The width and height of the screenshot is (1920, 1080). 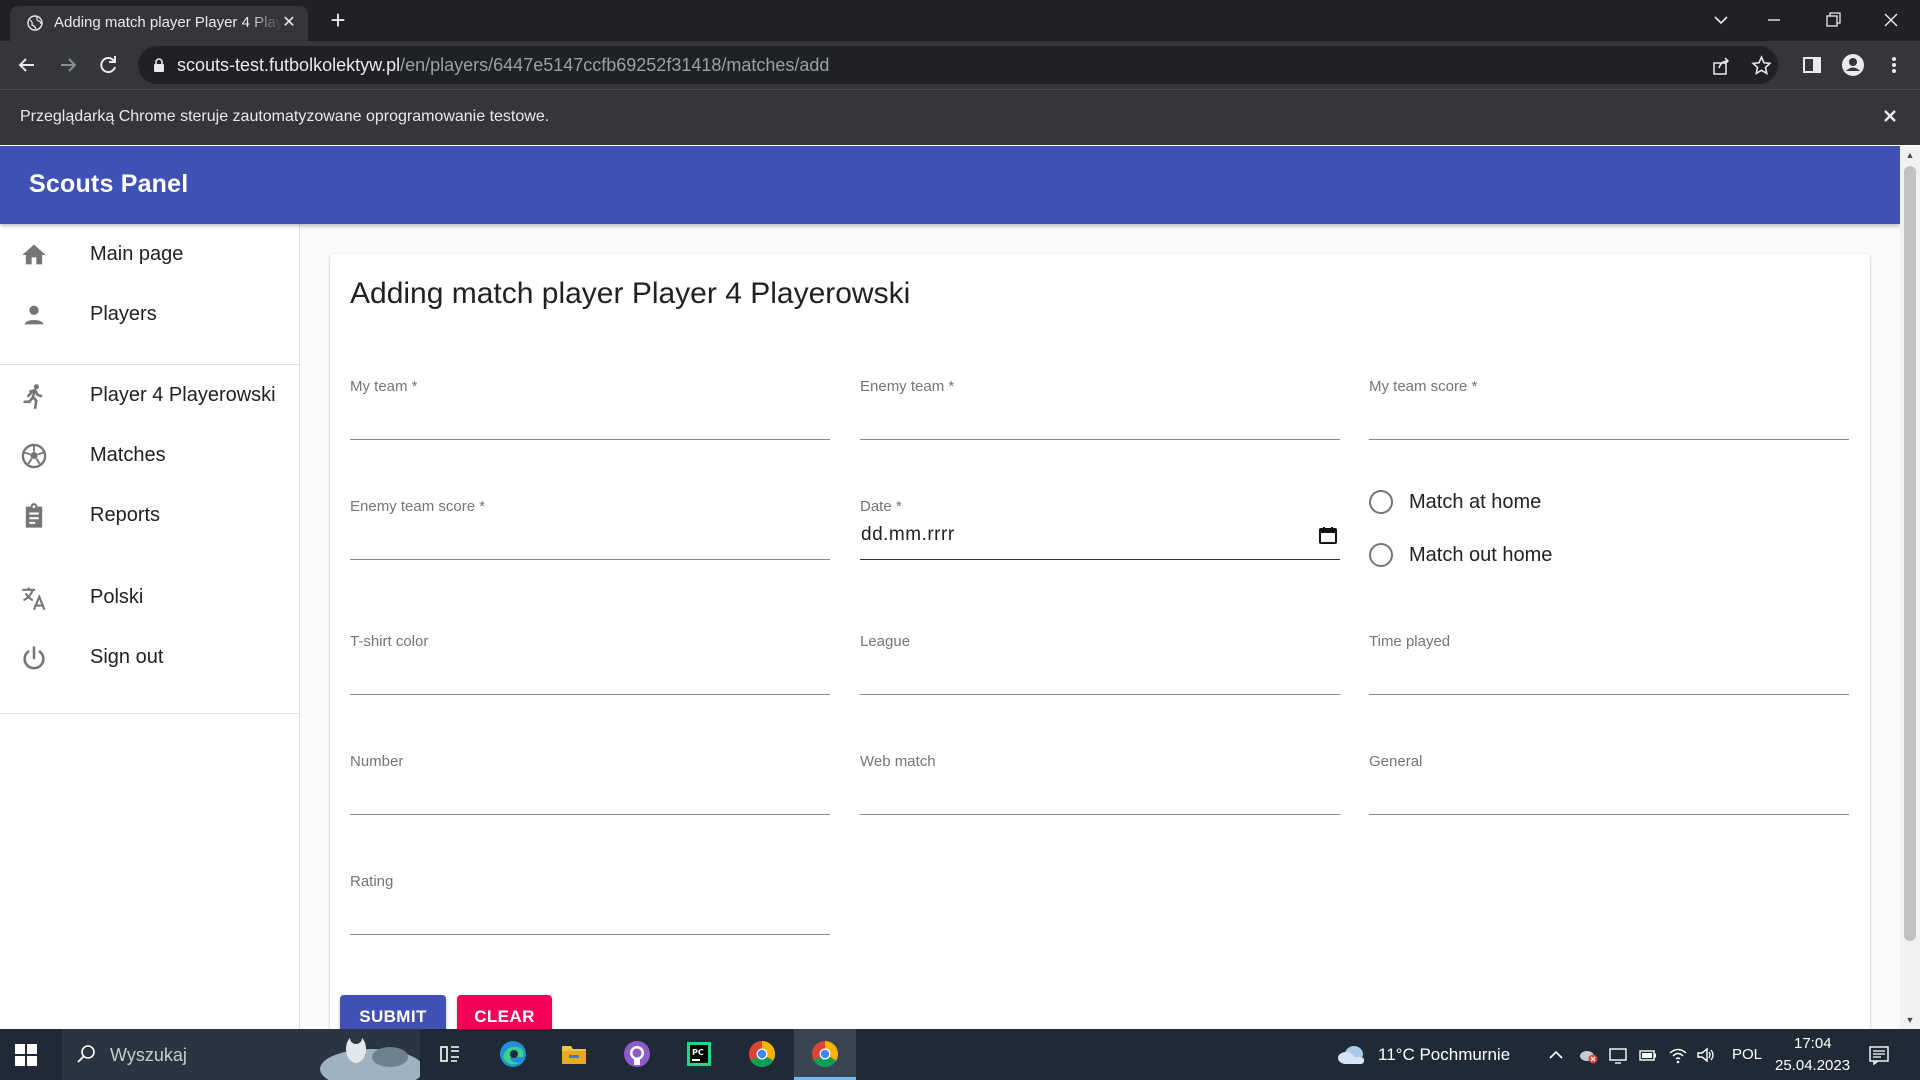 I want to click on field-label: Rating, so click(x=372, y=881).